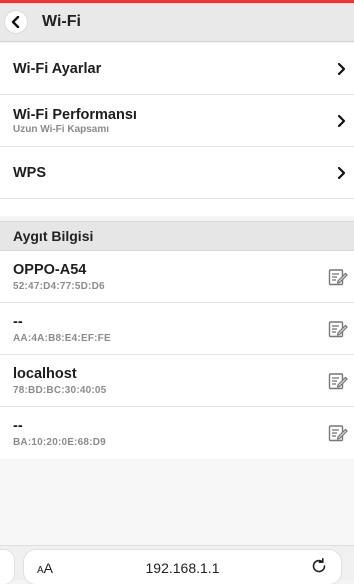  I want to click on wifi-settings-row: Wi-Fi Ayarlar, so click(177, 69).